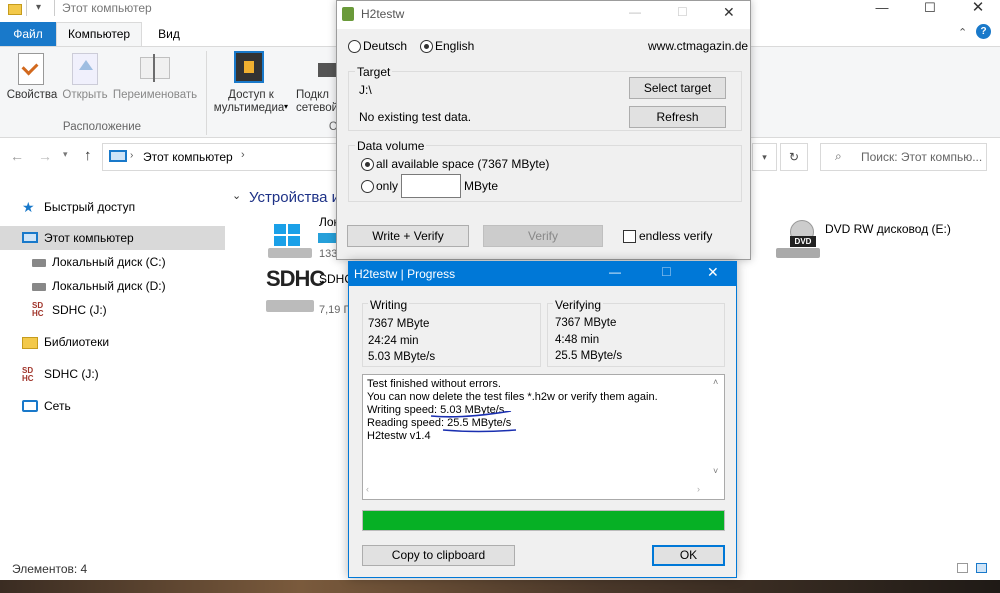  I want to click on only-mbyte-input, so click(431, 186).